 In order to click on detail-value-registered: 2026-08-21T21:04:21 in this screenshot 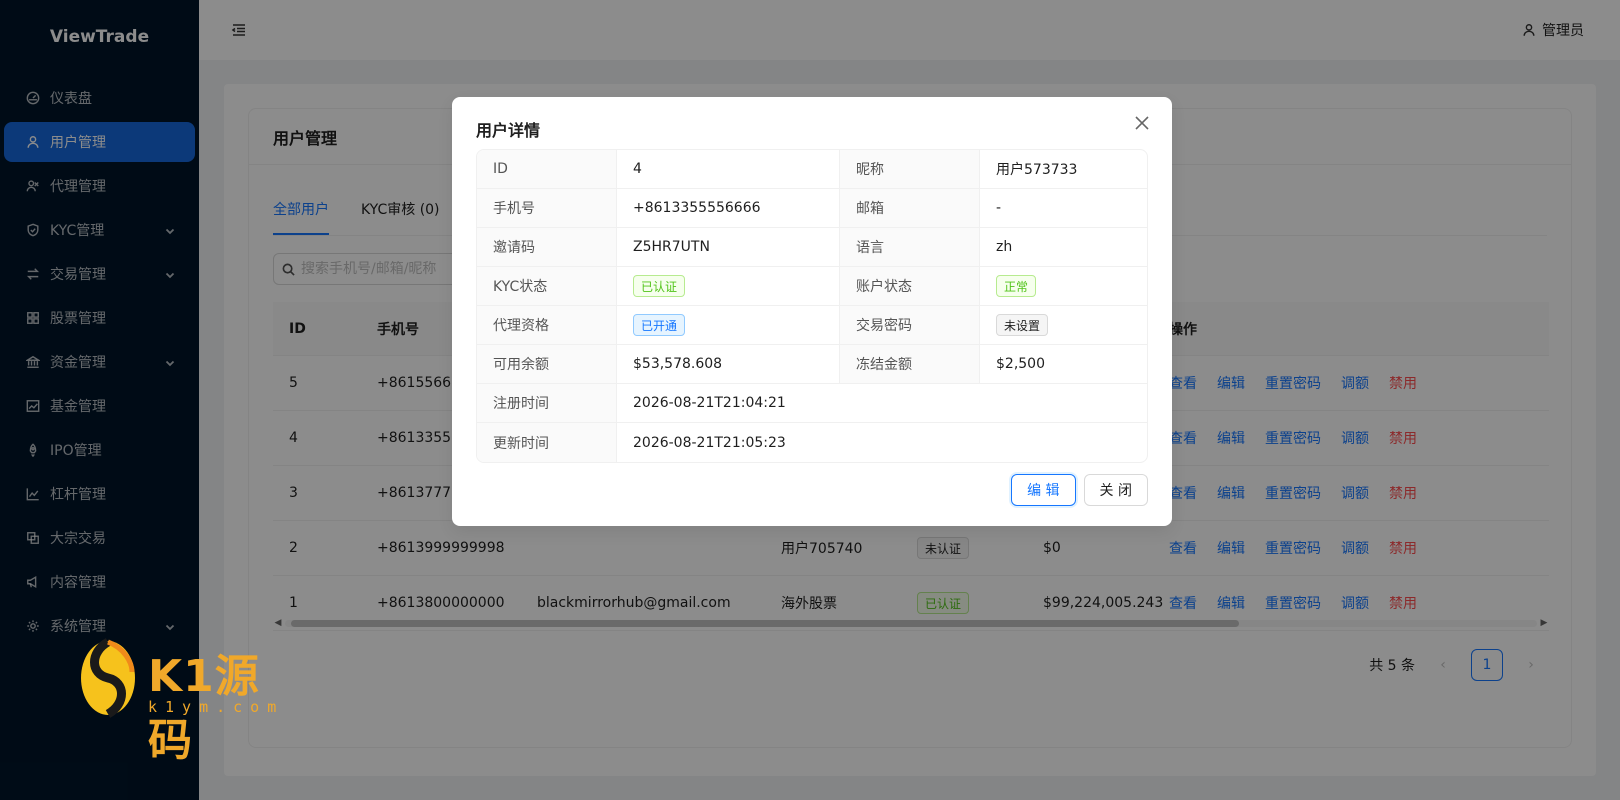, I will do `click(709, 403)`.